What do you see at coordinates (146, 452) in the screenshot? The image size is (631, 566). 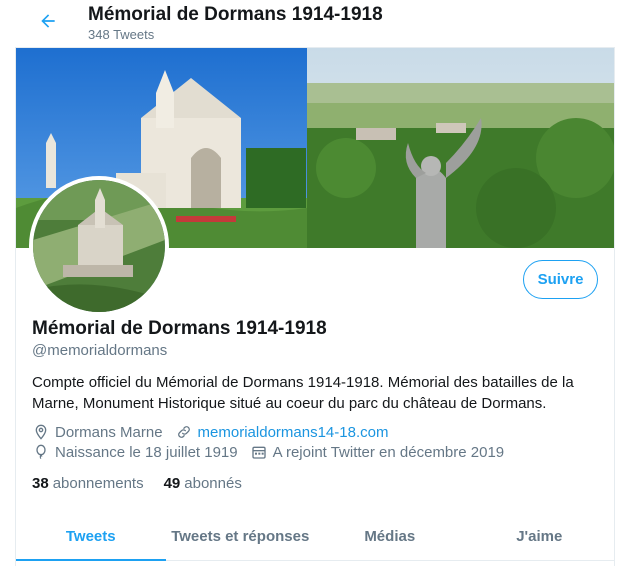 I see `birth-text: Naissance le 18 juillet 1919` at bounding box center [146, 452].